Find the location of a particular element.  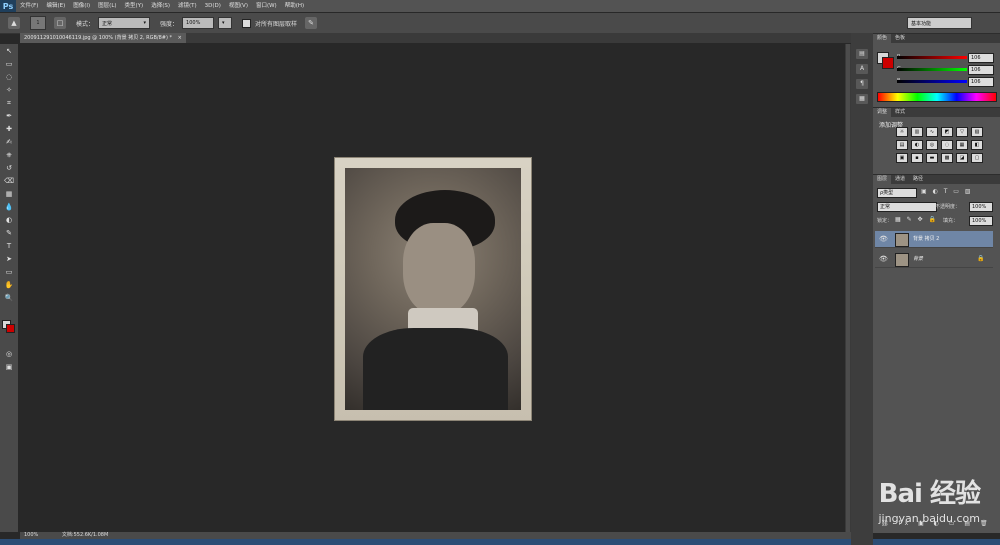

vibrance-icon: ▽ is located at coordinates (962, 132).